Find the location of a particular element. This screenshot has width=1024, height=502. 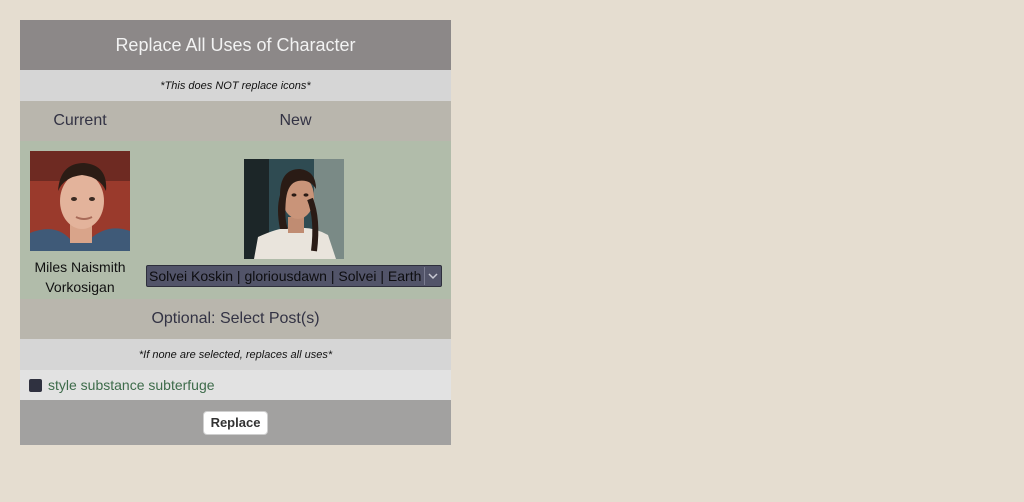

optional-posts-header: Optional: Select Post(s) is located at coordinates (235, 319).